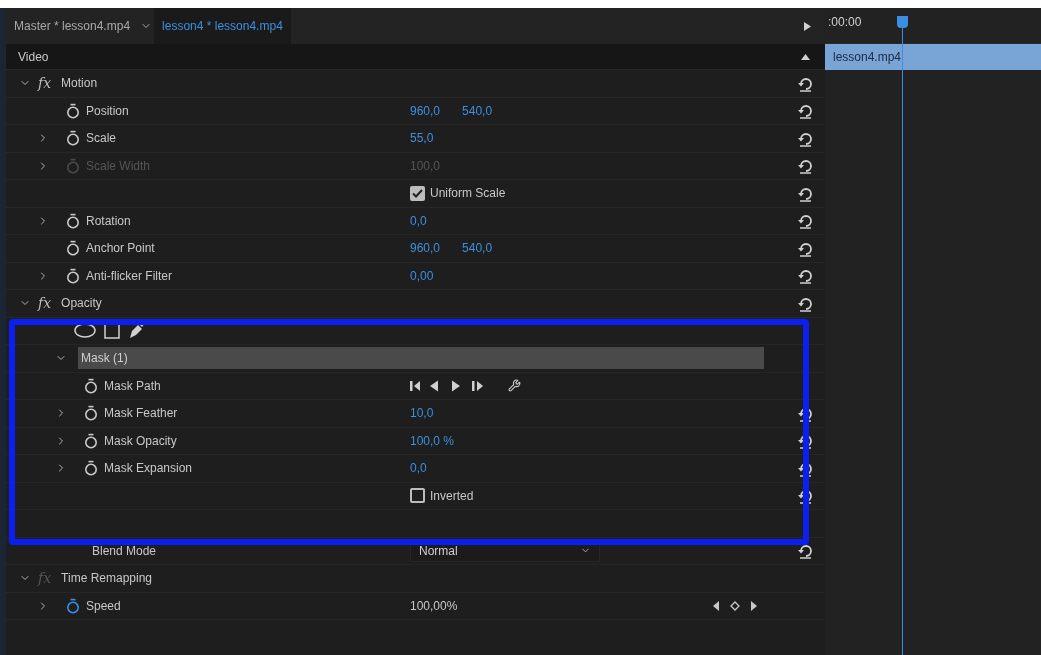 This screenshot has height=655, width=1041. Describe the element at coordinates (222, 26) in the screenshot. I see `panel-tab: lesson4 * lesson4.mp4` at that location.